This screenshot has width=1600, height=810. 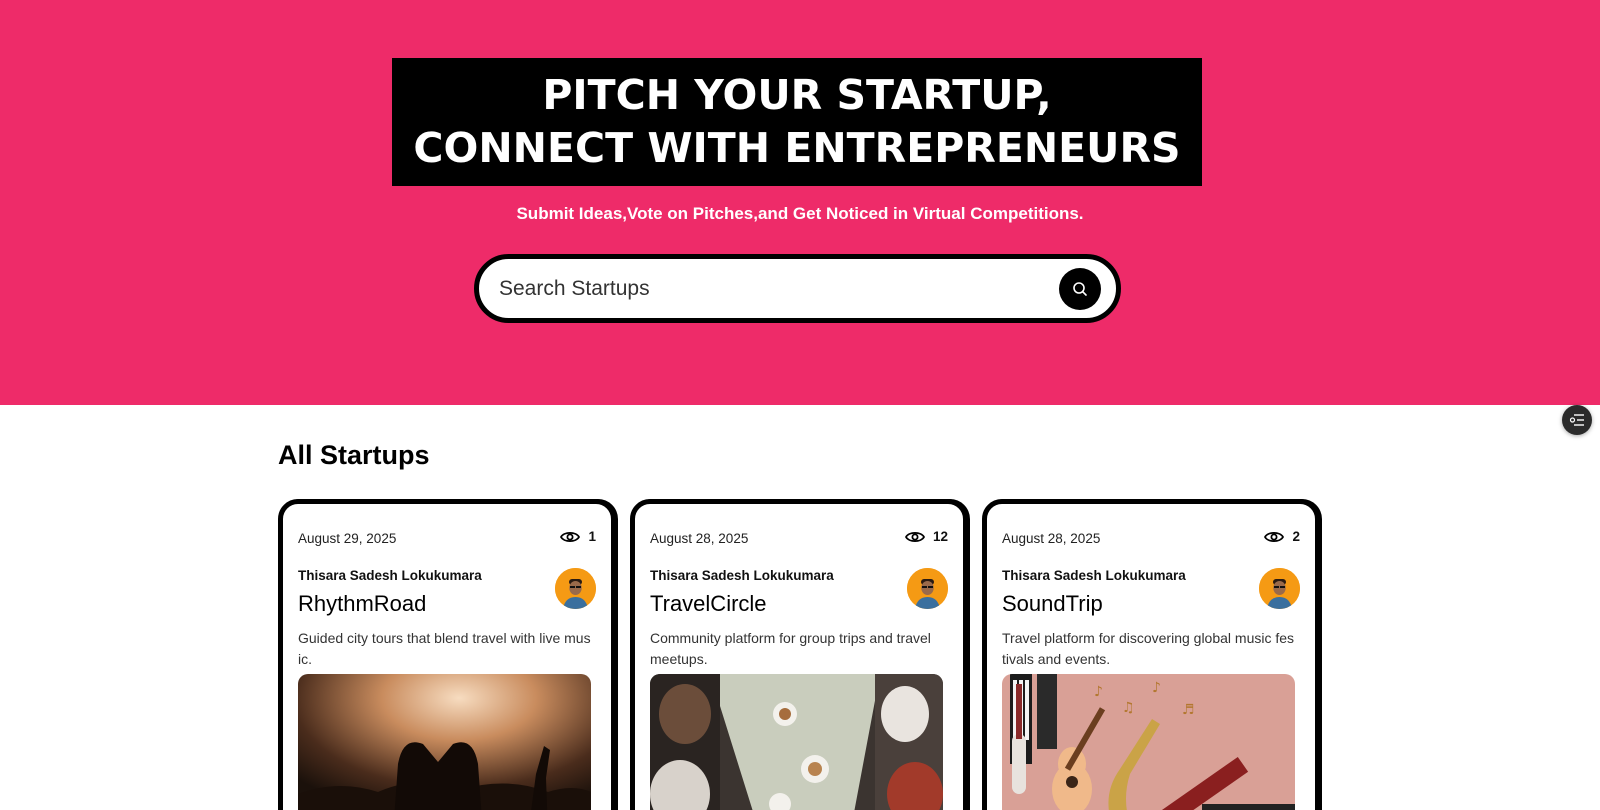 What do you see at coordinates (769, 288) in the screenshot?
I see `search-input` at bounding box center [769, 288].